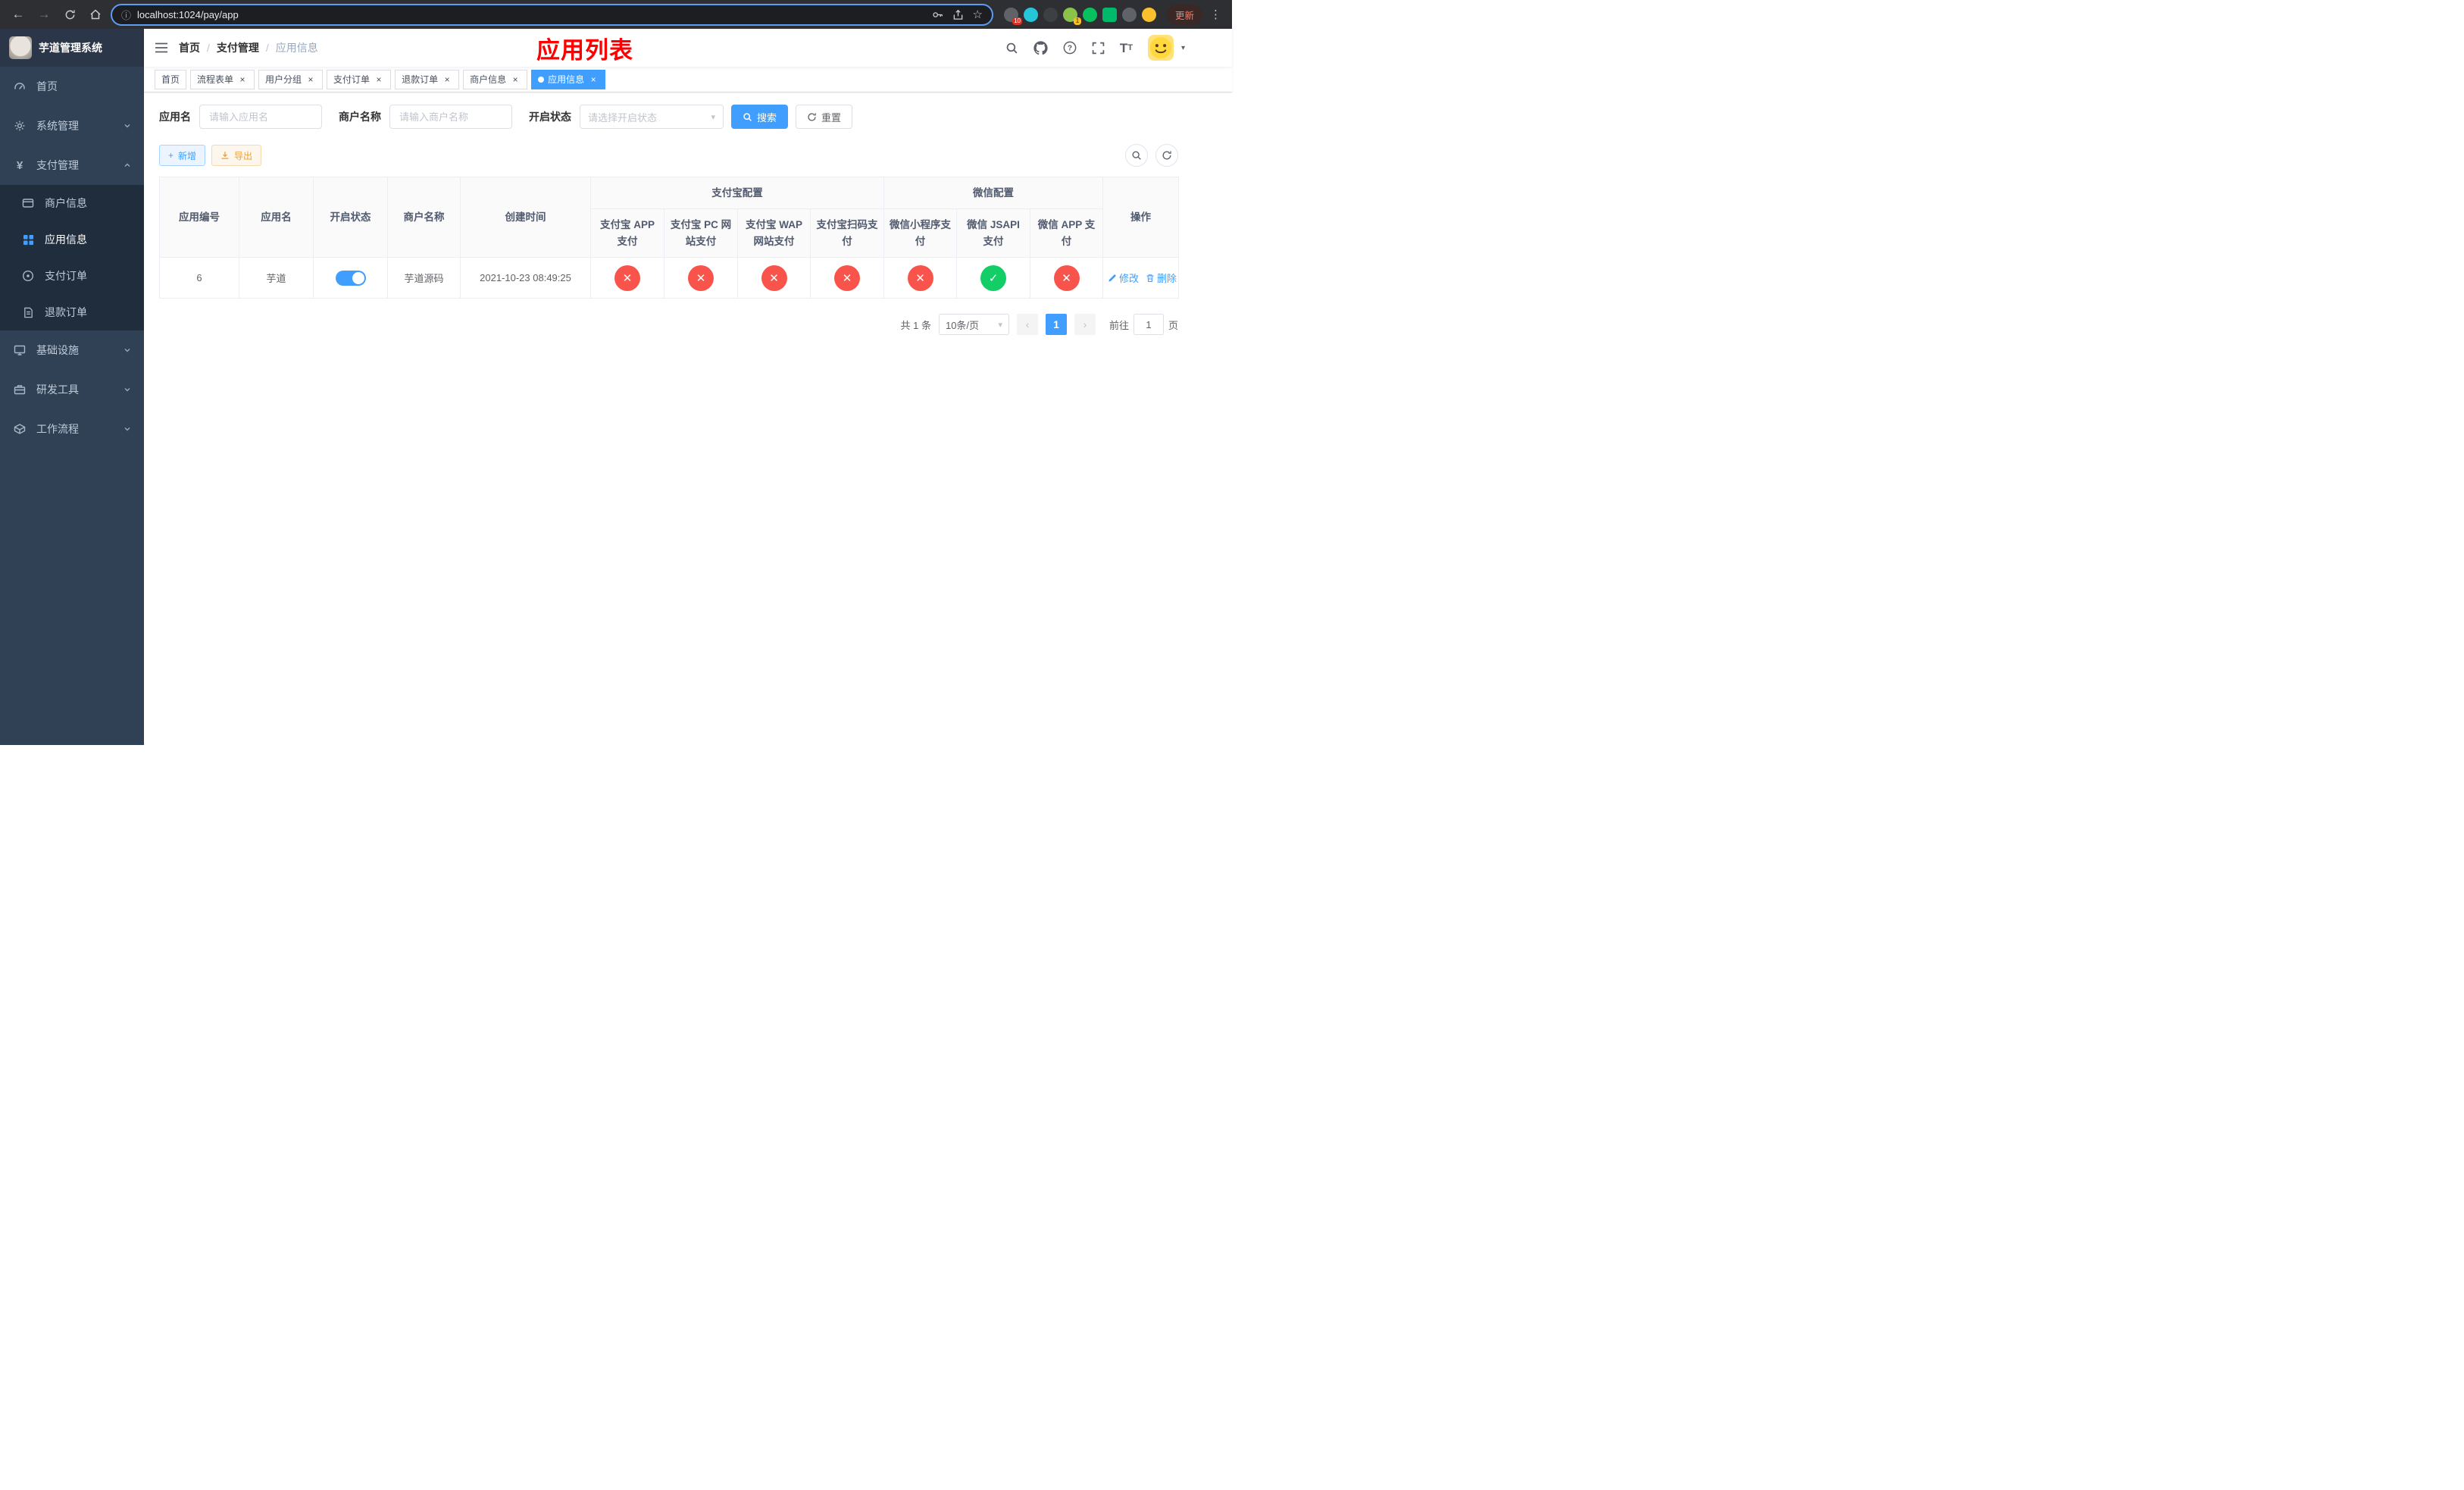  Describe the element at coordinates (260, 117) in the screenshot. I see `app-name-input` at that location.